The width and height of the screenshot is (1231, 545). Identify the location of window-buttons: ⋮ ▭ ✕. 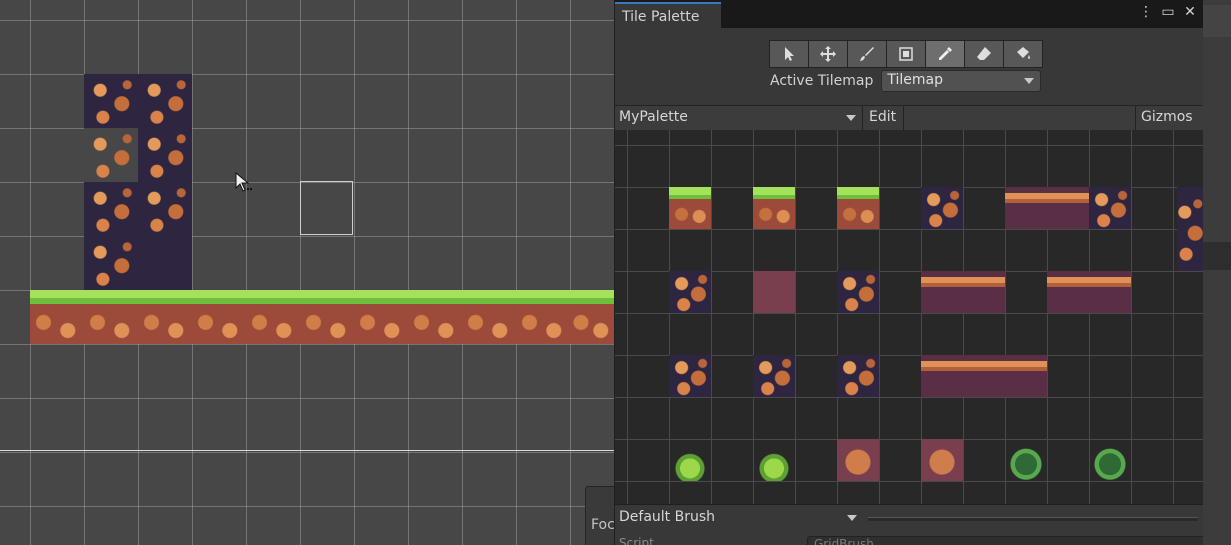
(1168, 12).